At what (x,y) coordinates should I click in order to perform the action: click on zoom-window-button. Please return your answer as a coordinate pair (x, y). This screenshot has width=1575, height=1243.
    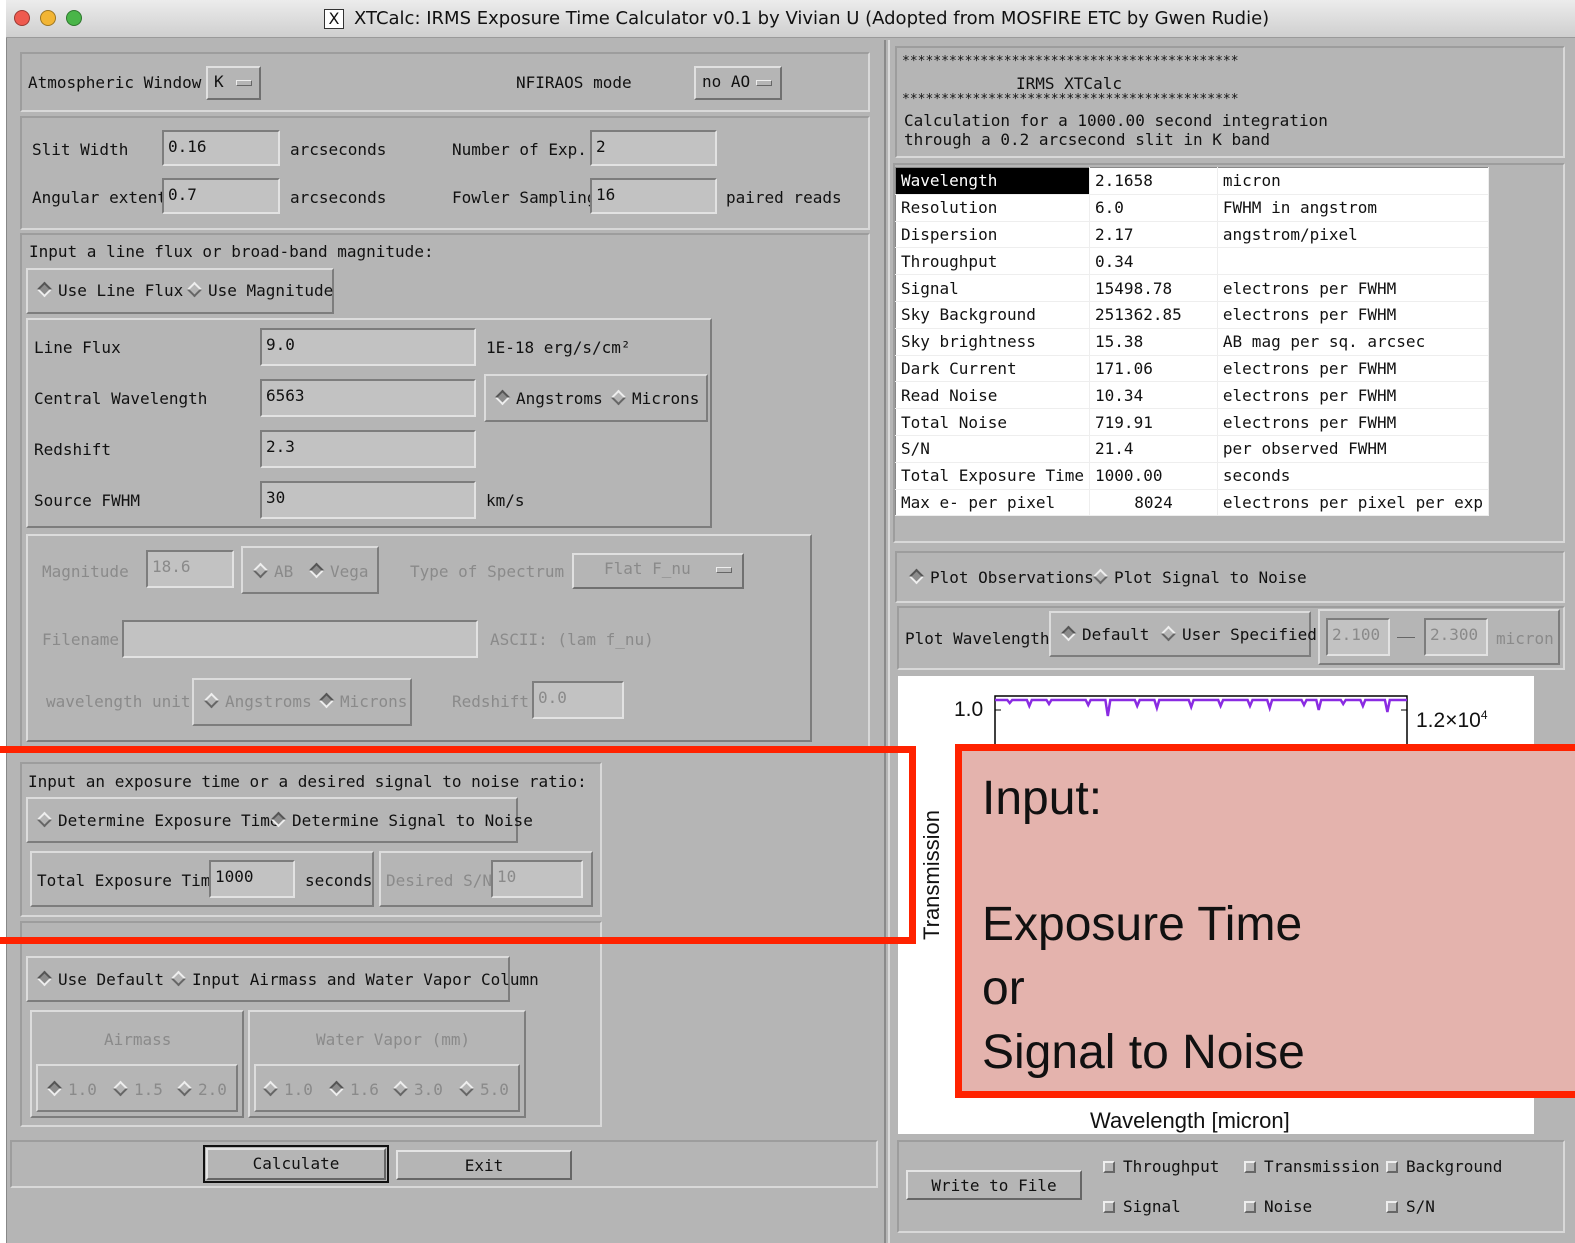
    Looking at the image, I should click on (74, 18).